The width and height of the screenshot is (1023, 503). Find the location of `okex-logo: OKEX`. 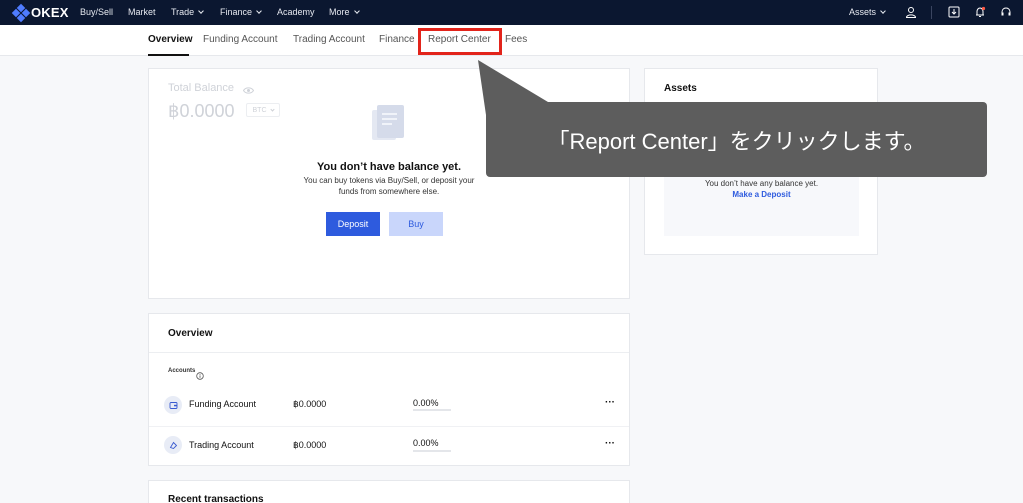

okex-logo: OKEX is located at coordinates (40, 12).